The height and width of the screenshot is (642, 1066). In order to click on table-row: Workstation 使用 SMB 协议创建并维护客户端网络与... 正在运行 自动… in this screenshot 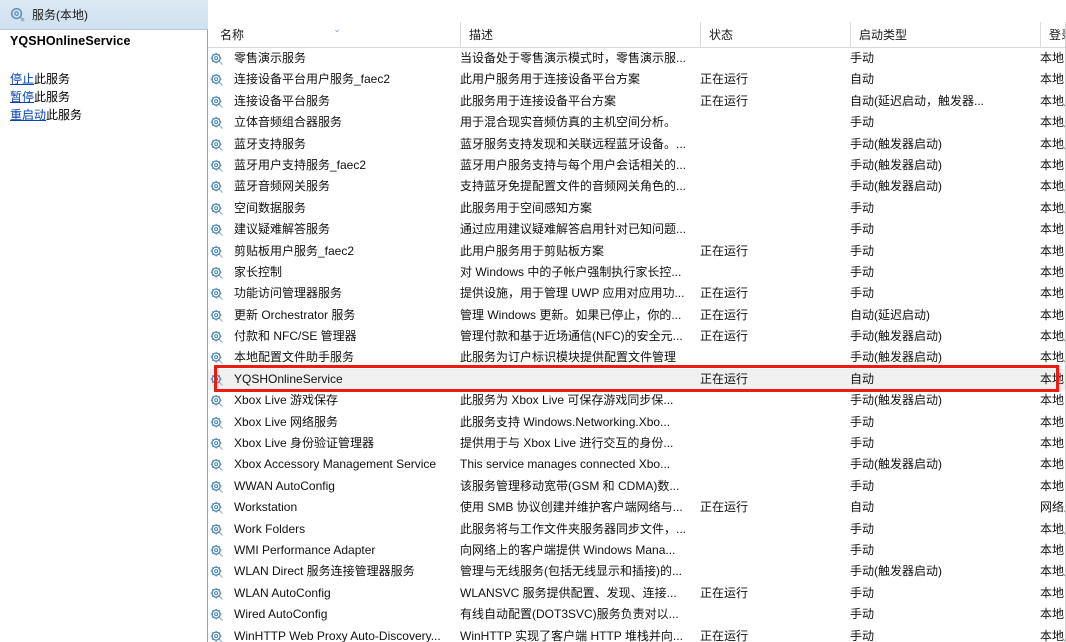, I will do `click(637, 507)`.